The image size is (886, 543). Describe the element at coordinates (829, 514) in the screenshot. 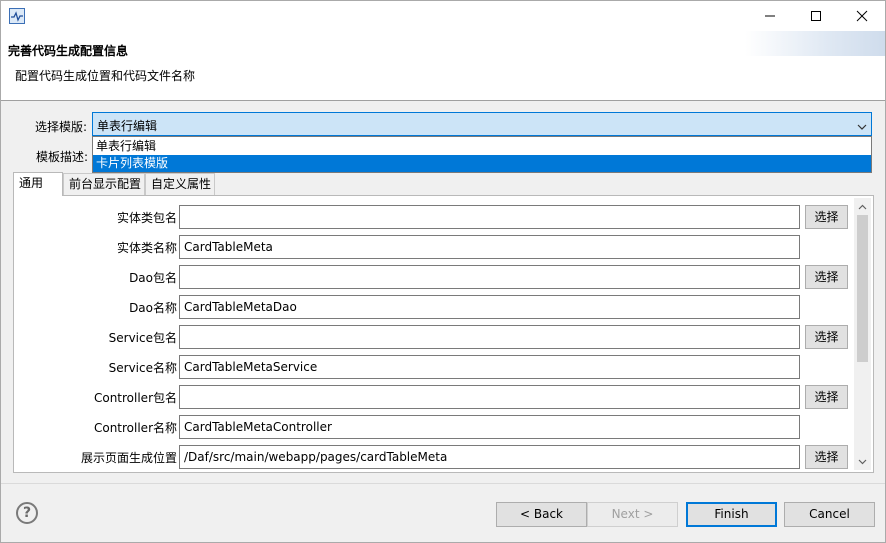

I see `cancel-button: Cancel` at that location.